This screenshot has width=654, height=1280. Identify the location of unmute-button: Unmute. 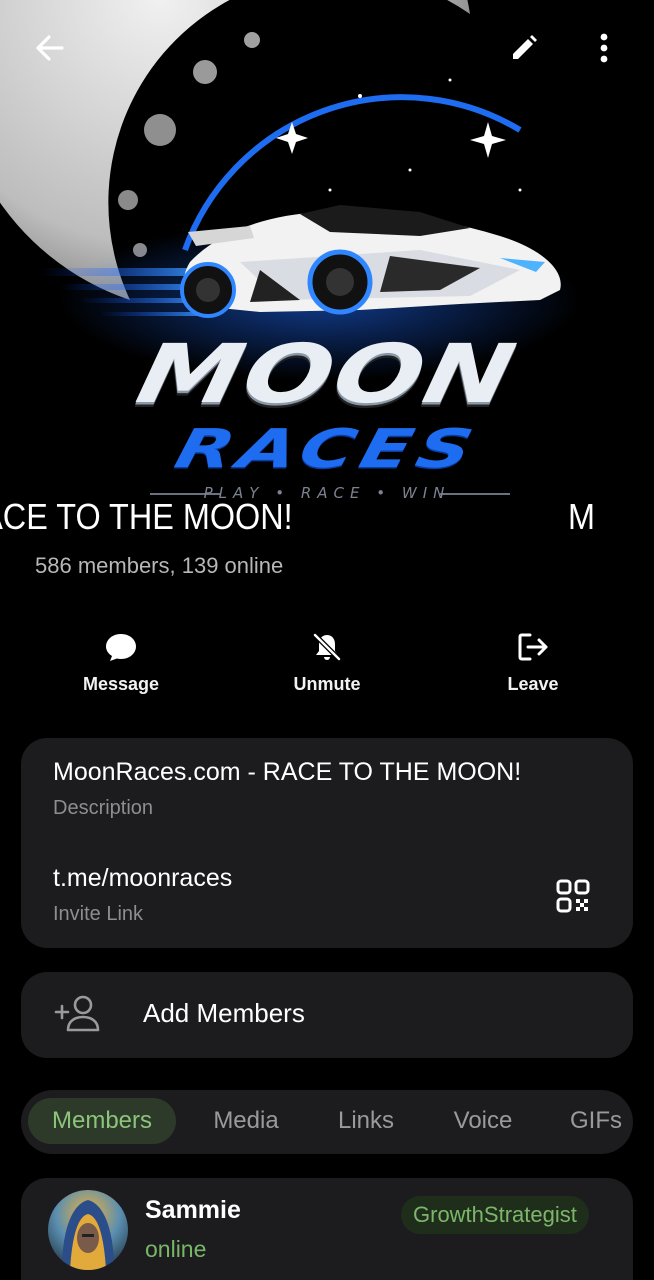
(327, 658).